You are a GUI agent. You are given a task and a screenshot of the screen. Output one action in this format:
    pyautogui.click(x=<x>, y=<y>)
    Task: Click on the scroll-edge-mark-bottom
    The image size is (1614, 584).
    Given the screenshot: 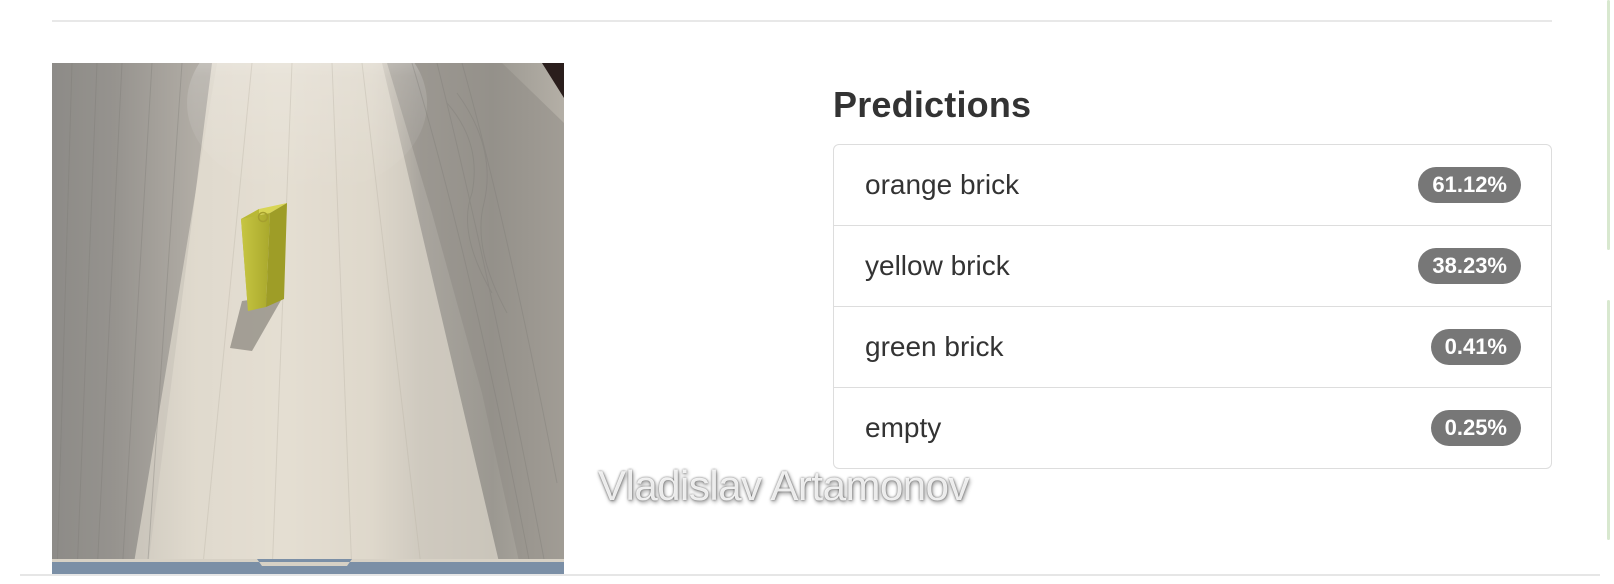 What is the action you would take?
    pyautogui.click(x=1608, y=420)
    